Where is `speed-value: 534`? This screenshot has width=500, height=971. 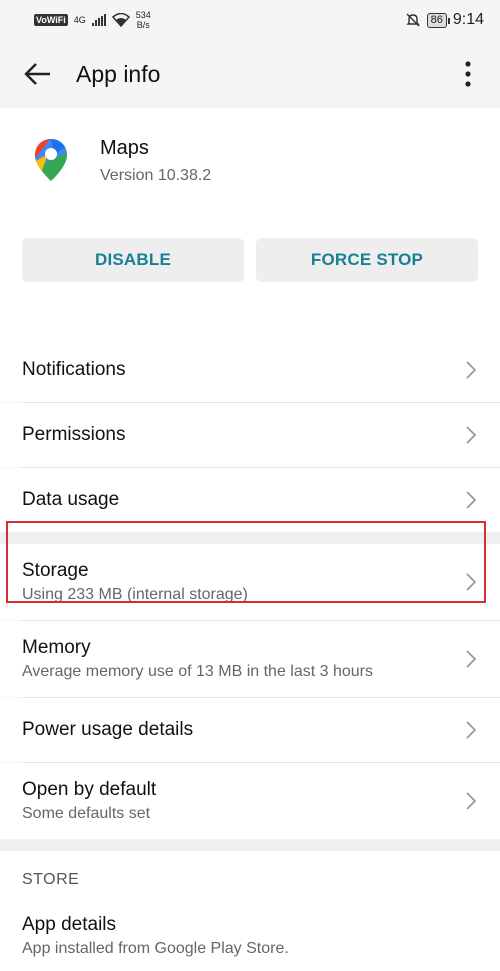
speed-value: 534 is located at coordinates (143, 15).